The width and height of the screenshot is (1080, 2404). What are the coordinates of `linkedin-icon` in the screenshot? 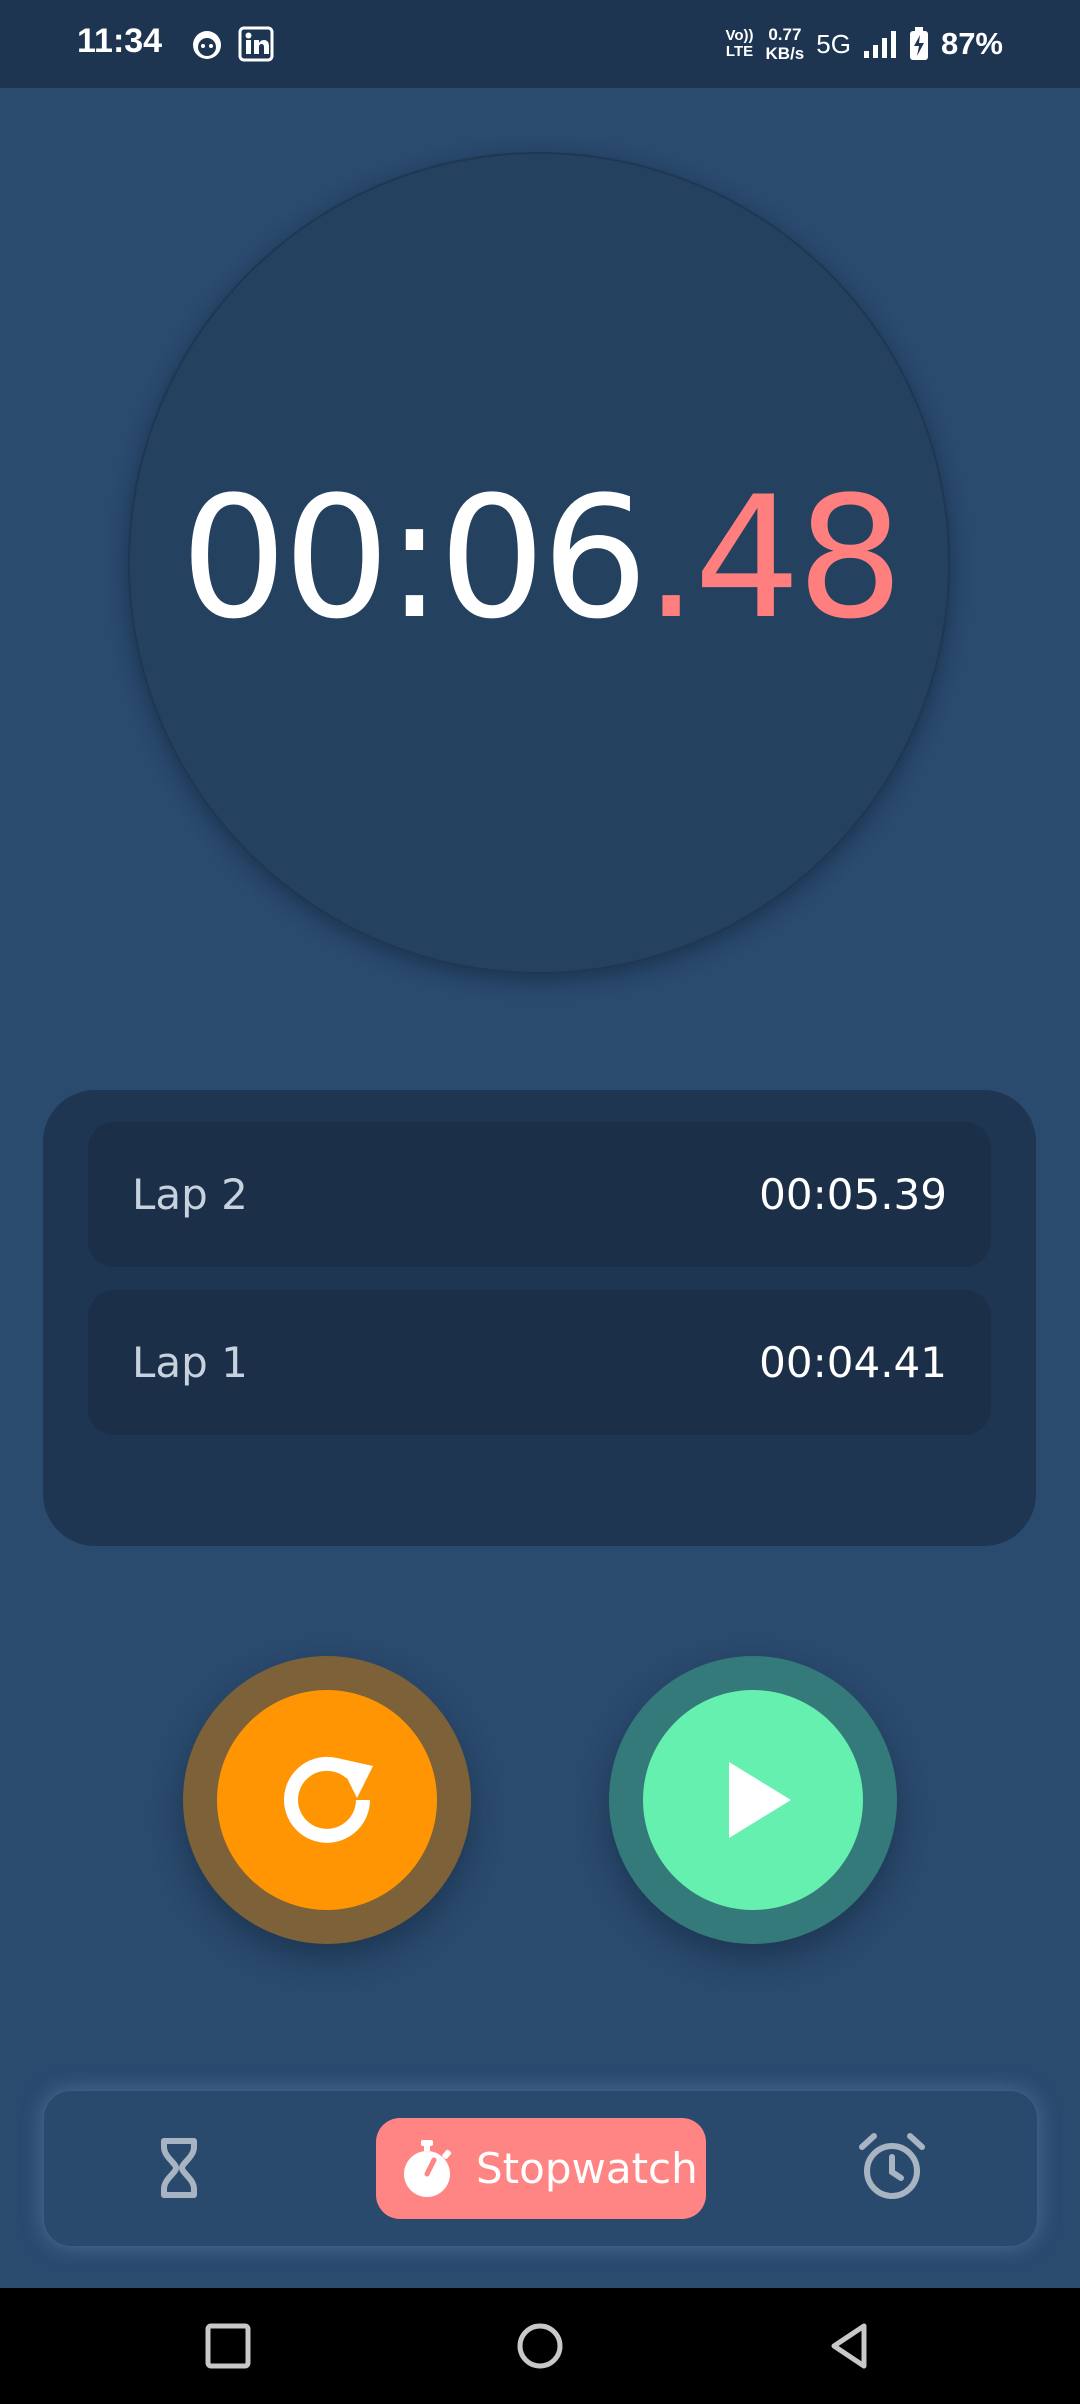 It's located at (256, 44).